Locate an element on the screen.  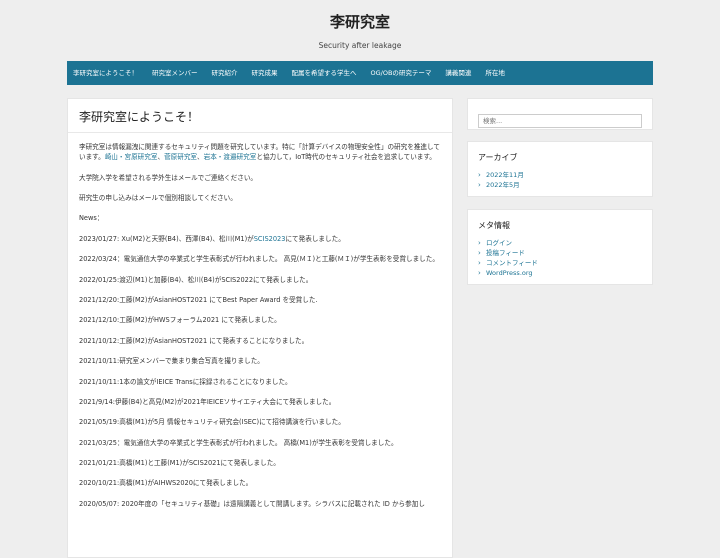
archive-link-2022-11: 2022年11月 is located at coordinates (505, 175).